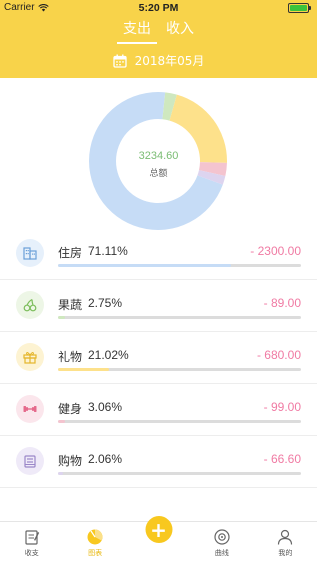 This screenshot has width=320, height=561. I want to click on category-percent: 2.75%, so click(105, 303).